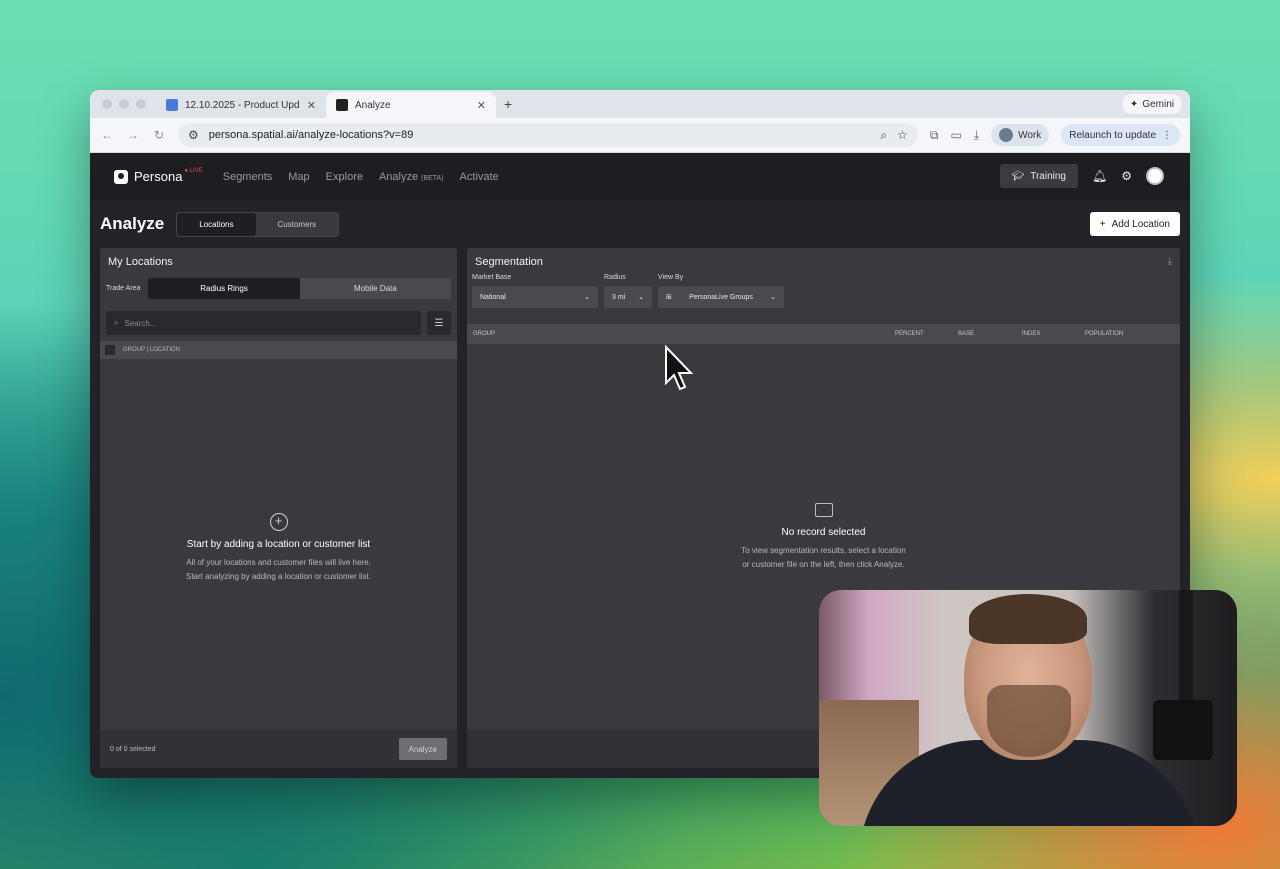 This screenshot has height=869, width=1280. Describe the element at coordinates (1031, 334) in the screenshot. I see `column-index: INDEX` at that location.